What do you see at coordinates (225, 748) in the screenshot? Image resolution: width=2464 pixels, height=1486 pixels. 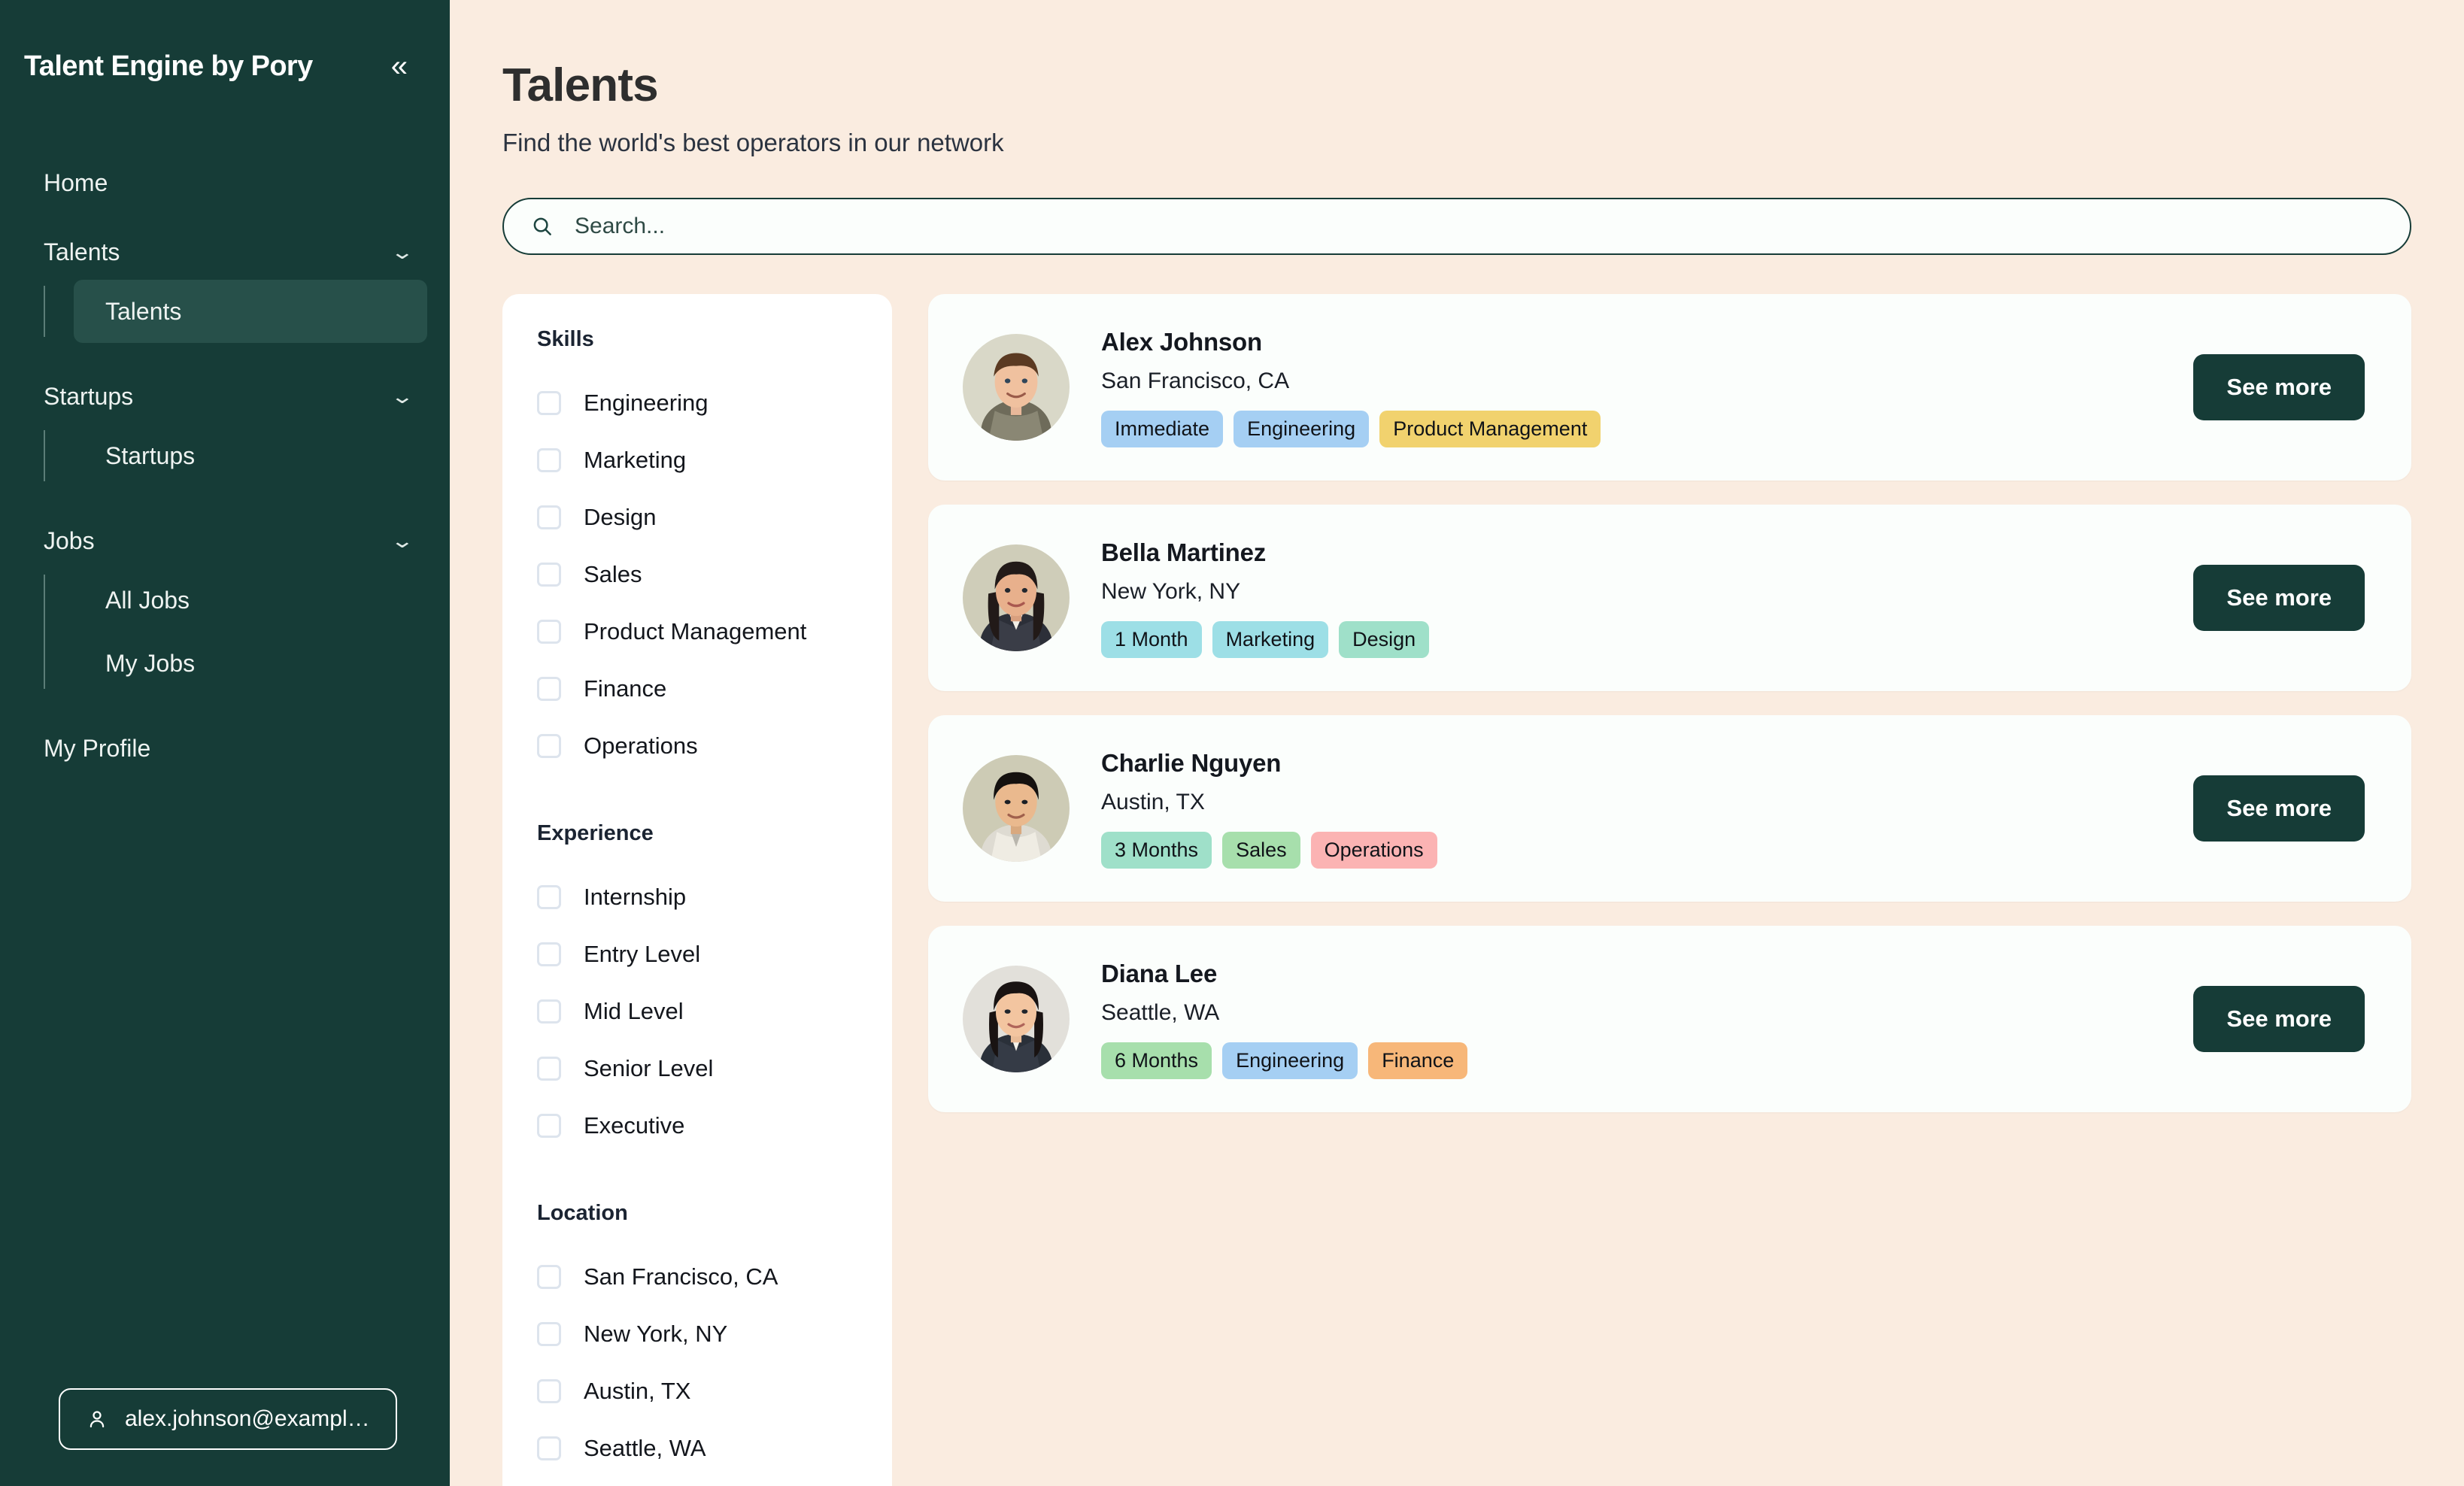 I see `sidebar-item-my-profile: My Profile` at bounding box center [225, 748].